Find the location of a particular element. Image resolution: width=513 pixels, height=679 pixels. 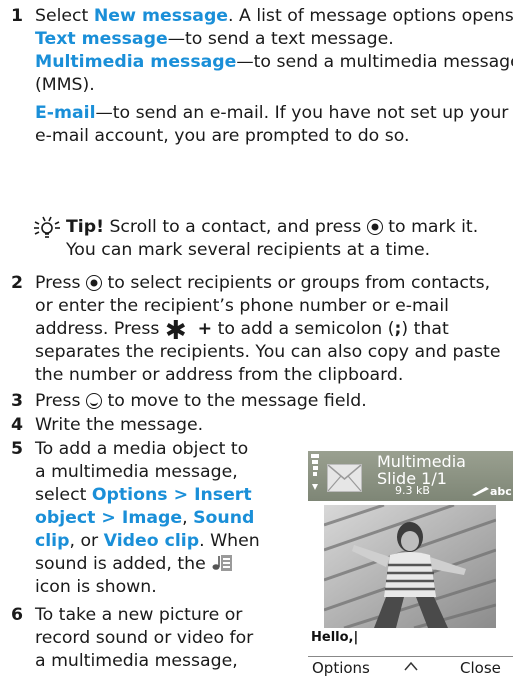

tip-label: Tip! is located at coordinates (85, 227).